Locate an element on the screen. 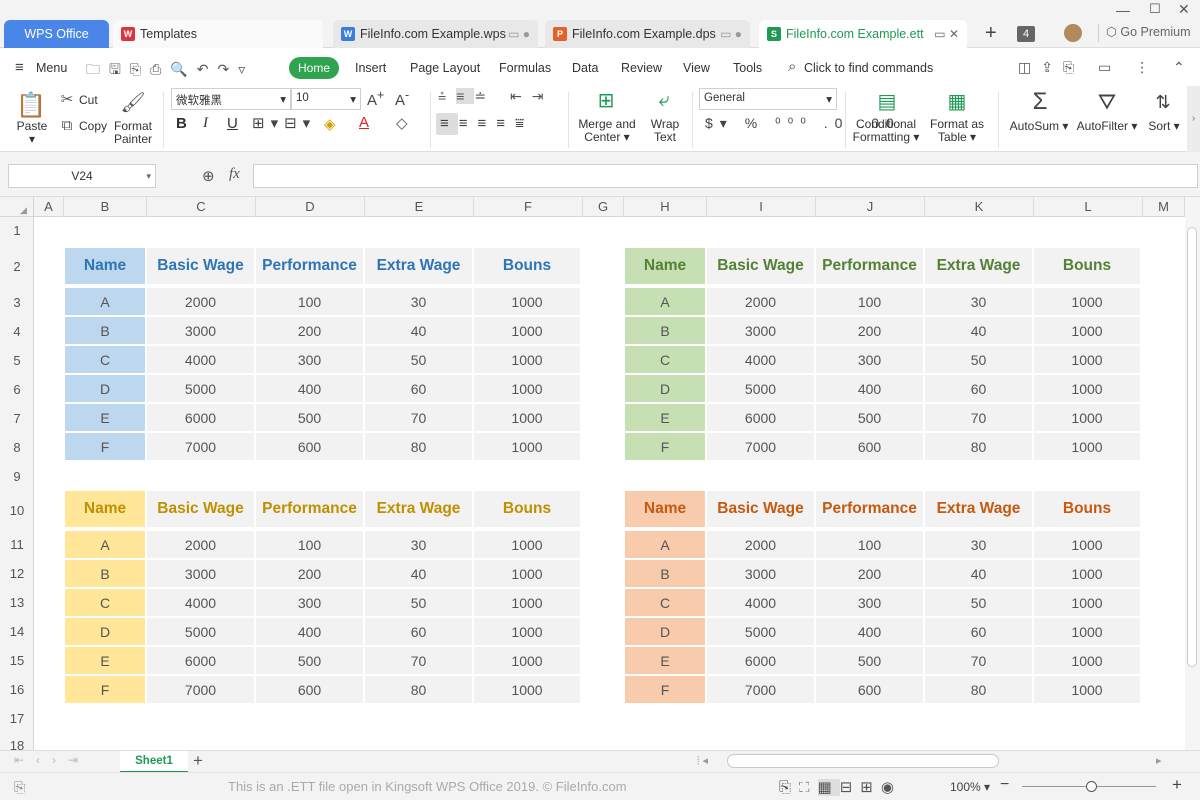  column-header-m: M is located at coordinates (1164, 207).